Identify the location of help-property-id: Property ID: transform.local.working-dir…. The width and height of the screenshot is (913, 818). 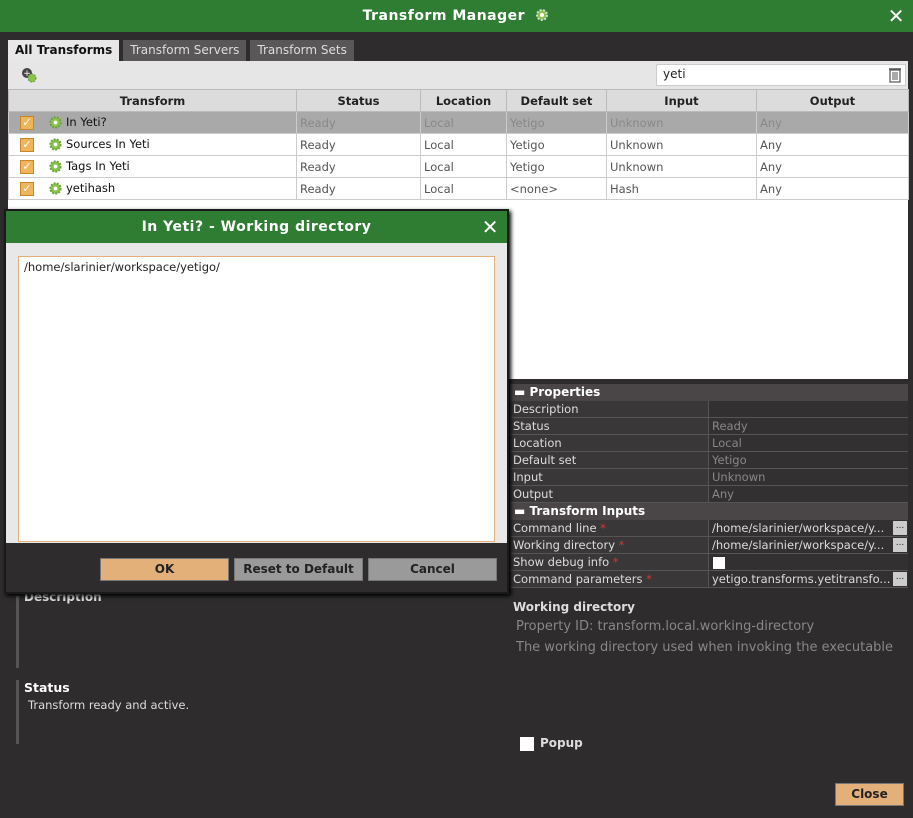
(665, 626).